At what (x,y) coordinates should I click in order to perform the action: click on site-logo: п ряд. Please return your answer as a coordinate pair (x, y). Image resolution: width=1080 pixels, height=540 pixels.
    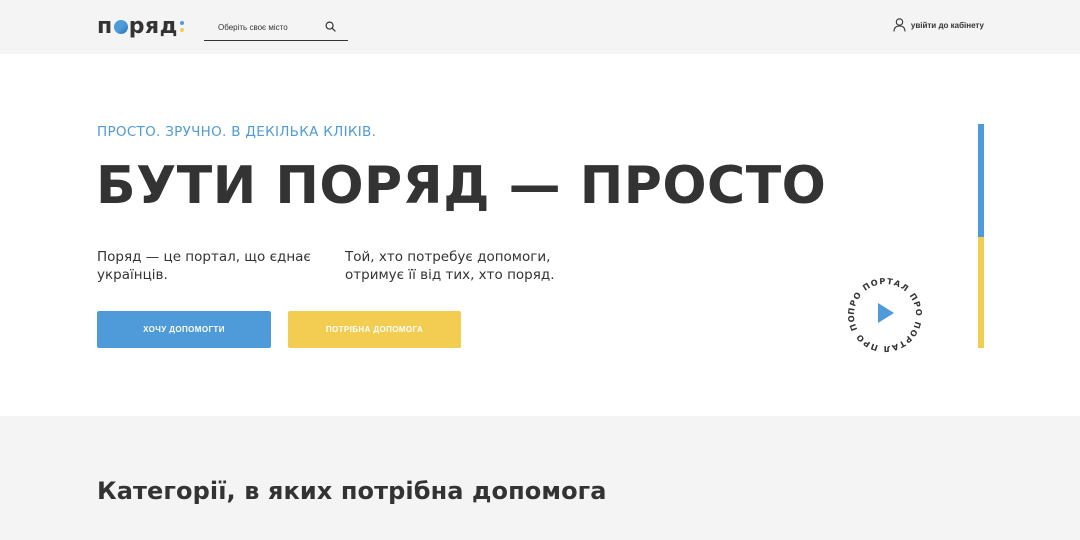
    Looking at the image, I should click on (140, 26).